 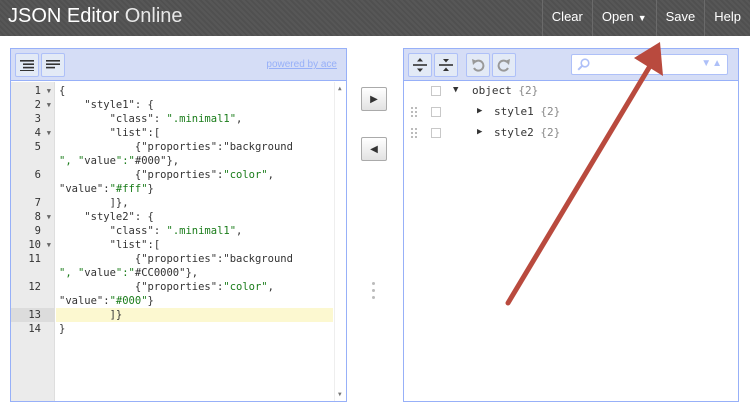 I want to click on line-number: 1 ▼, so click(x=33, y=91).